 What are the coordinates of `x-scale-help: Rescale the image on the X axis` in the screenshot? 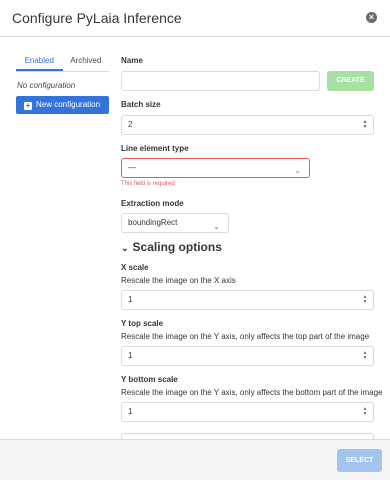 It's located at (178, 280).